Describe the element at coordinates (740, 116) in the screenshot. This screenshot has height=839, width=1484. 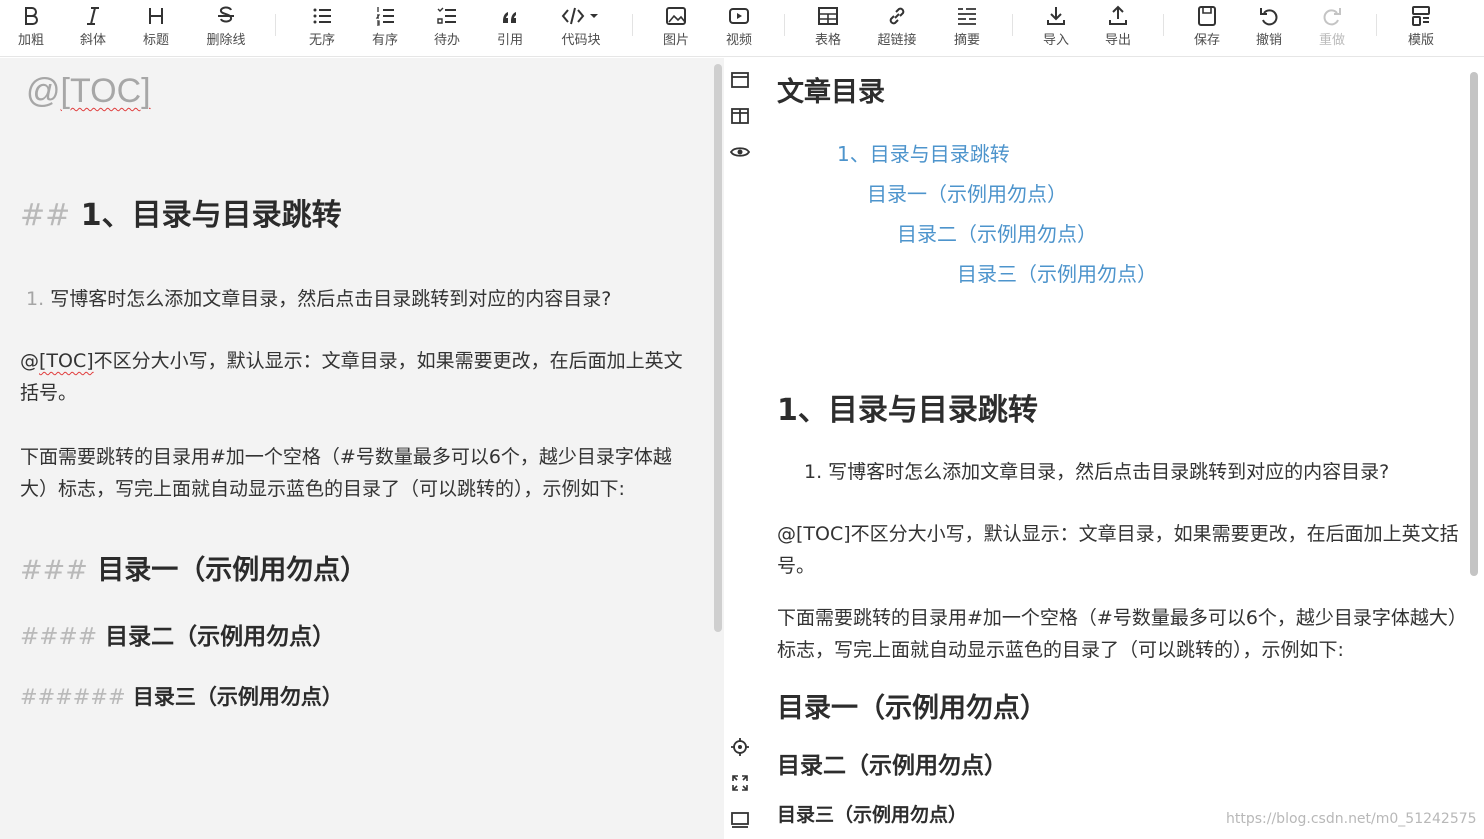
I see `split-view-icon` at that location.